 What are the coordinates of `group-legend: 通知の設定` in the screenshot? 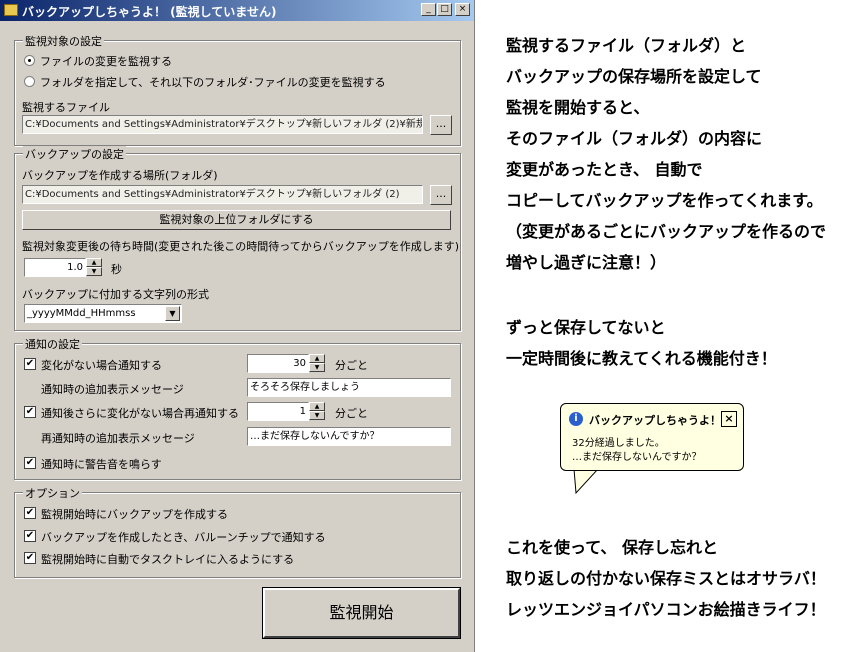 It's located at (52, 344).